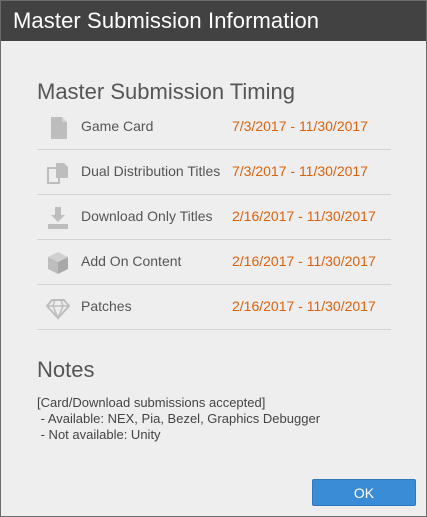 Image resolution: width=427 pixels, height=517 pixels. What do you see at coordinates (58, 128) in the screenshot?
I see `game-card-icon` at bounding box center [58, 128].